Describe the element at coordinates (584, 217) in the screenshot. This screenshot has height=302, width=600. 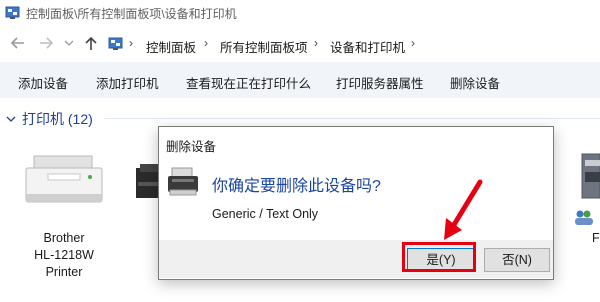
I see `shared-users-icon` at that location.